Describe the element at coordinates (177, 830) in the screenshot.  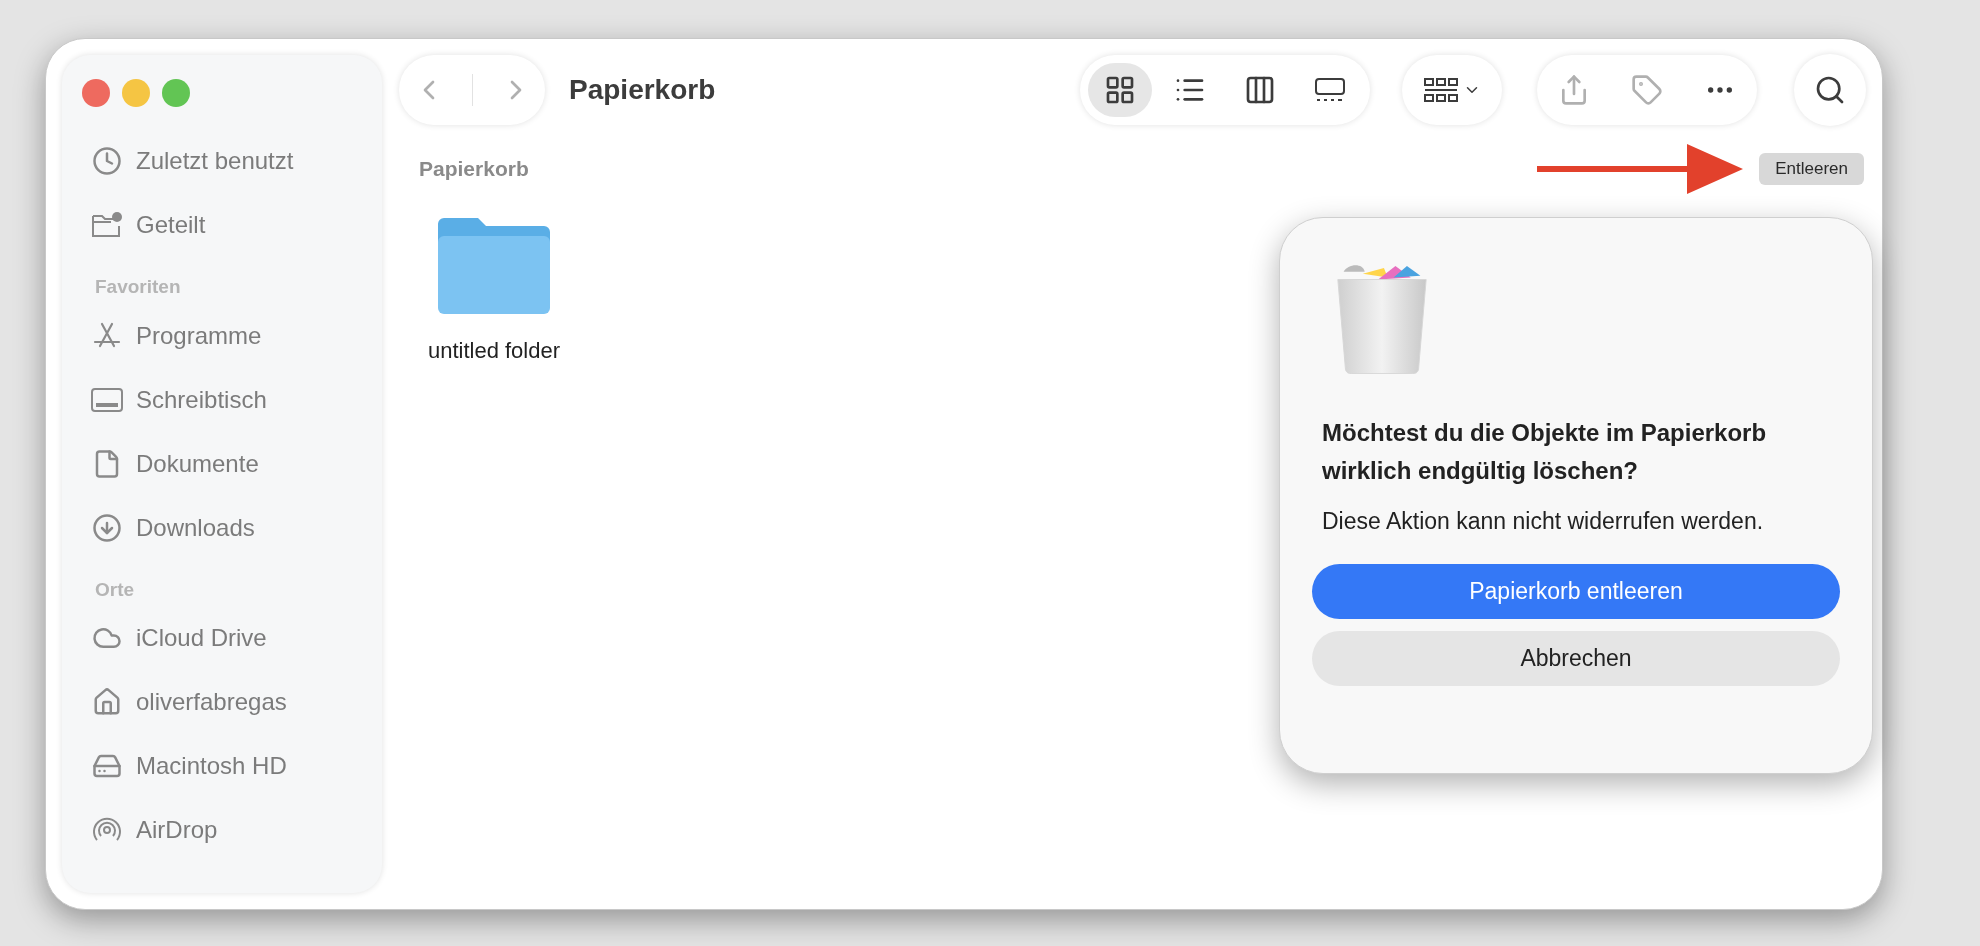
I see `sidebar-item: AirDrop` at that location.